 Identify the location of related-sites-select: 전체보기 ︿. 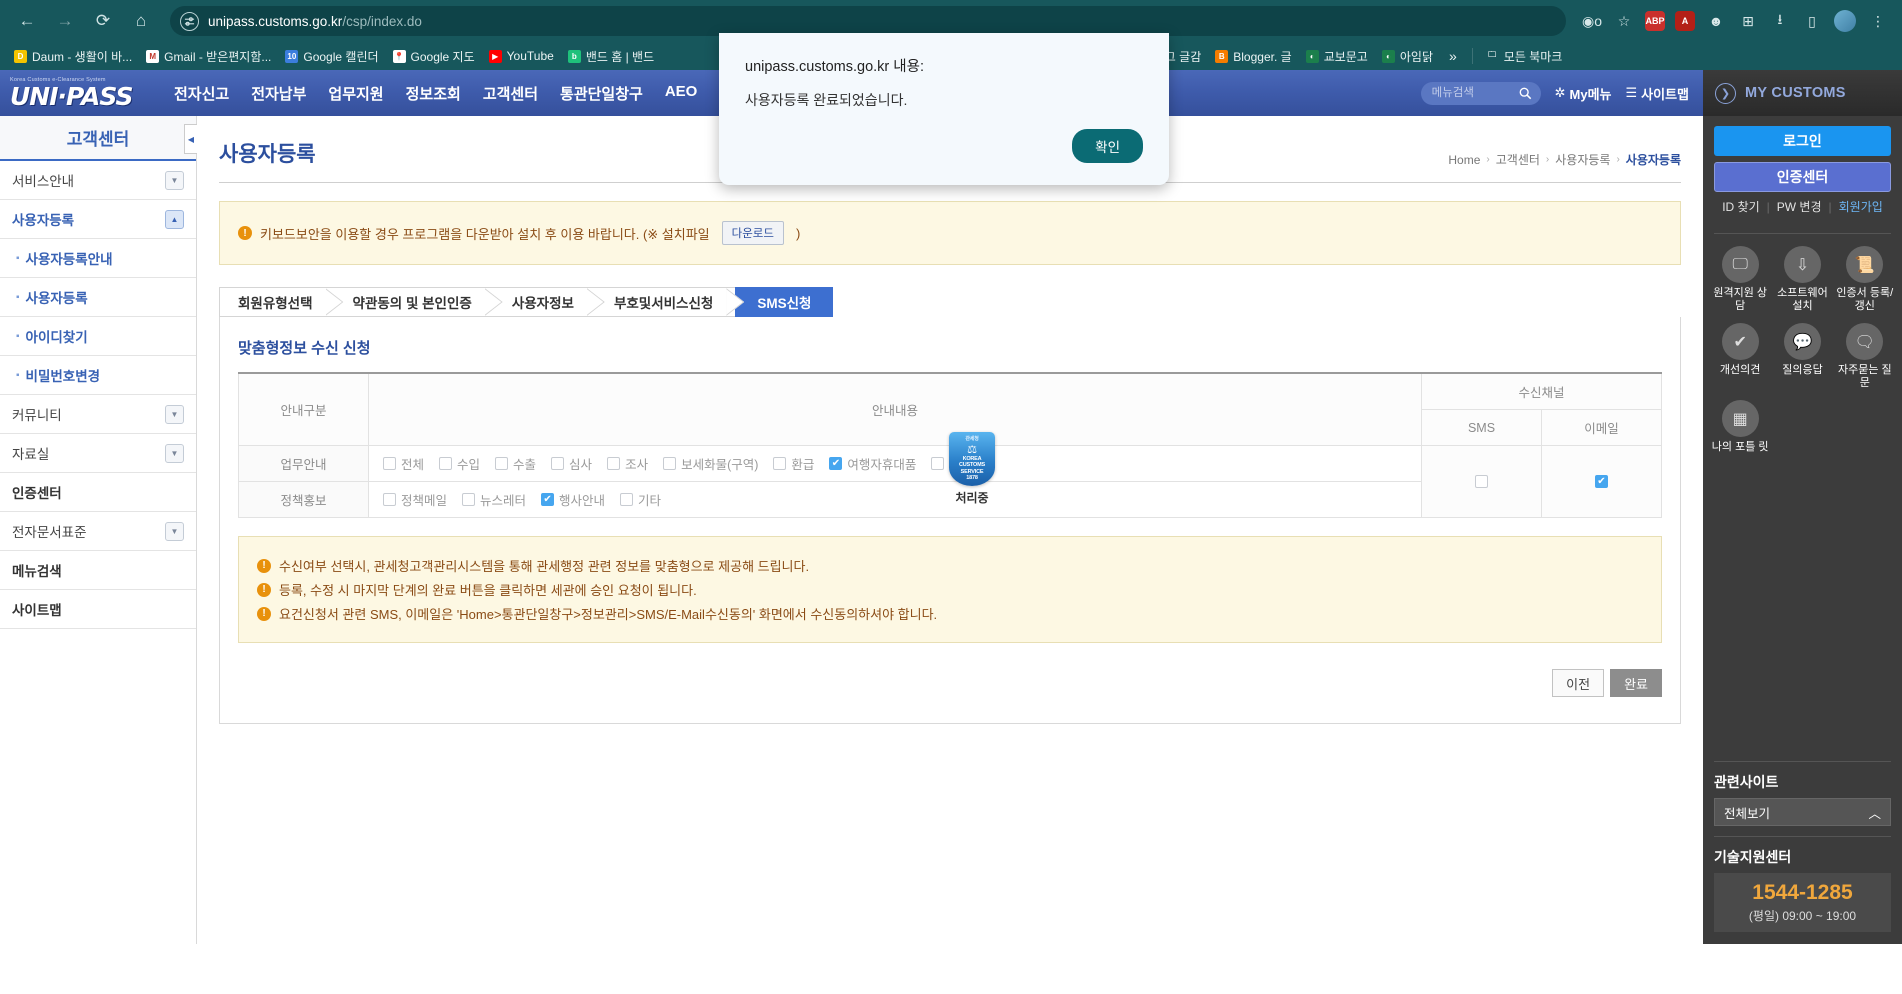
(1802, 812).